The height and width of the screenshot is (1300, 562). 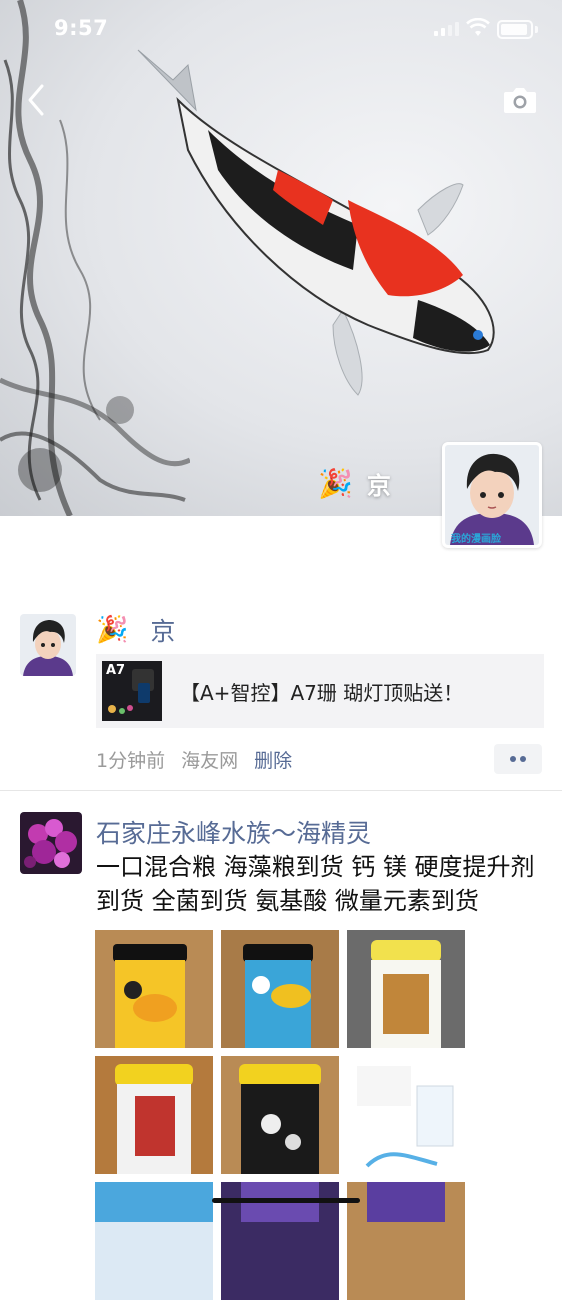 I want to click on home-indicator, so click(x=286, y=1200).